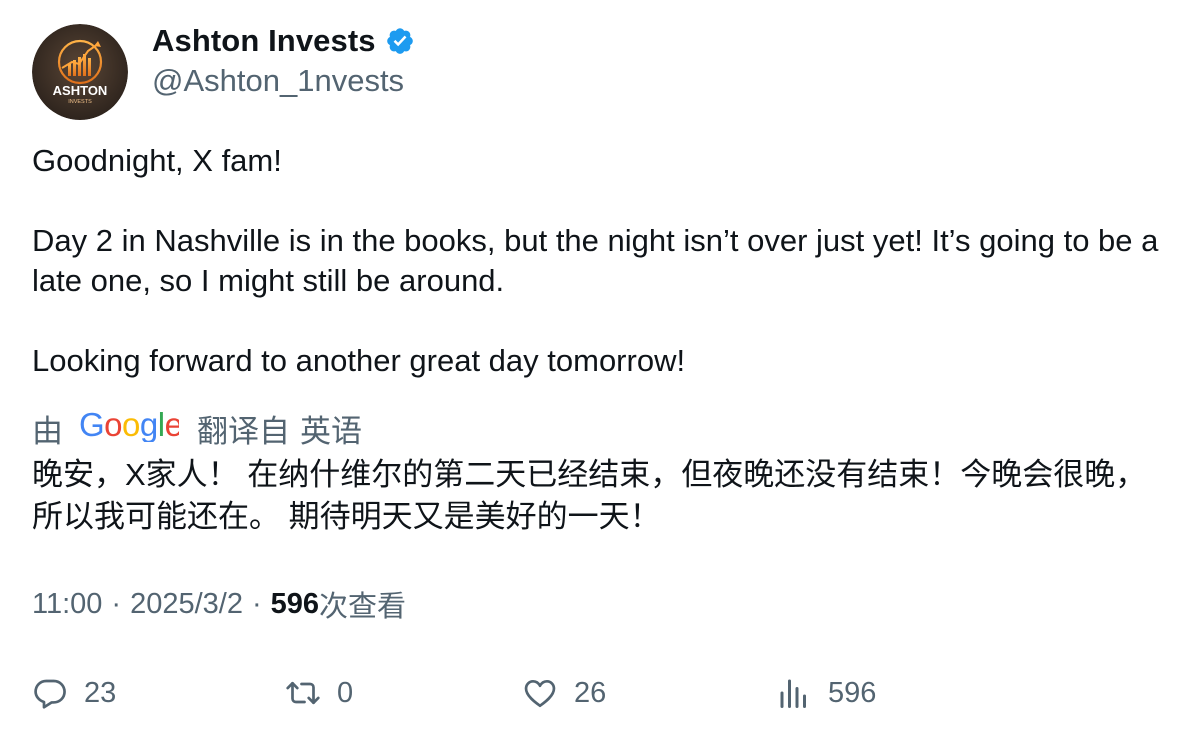  I want to click on verified-badge-icon, so click(400, 41).